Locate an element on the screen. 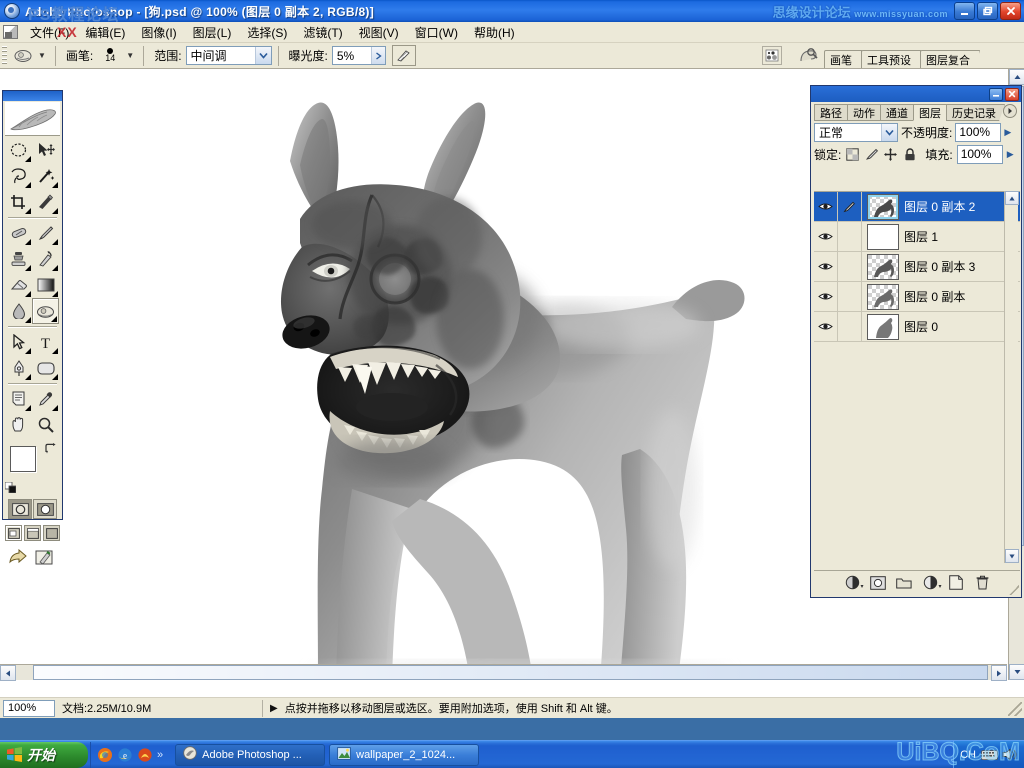 This screenshot has width=1024, height=768. palette-close-button is located at coordinates (1012, 94).